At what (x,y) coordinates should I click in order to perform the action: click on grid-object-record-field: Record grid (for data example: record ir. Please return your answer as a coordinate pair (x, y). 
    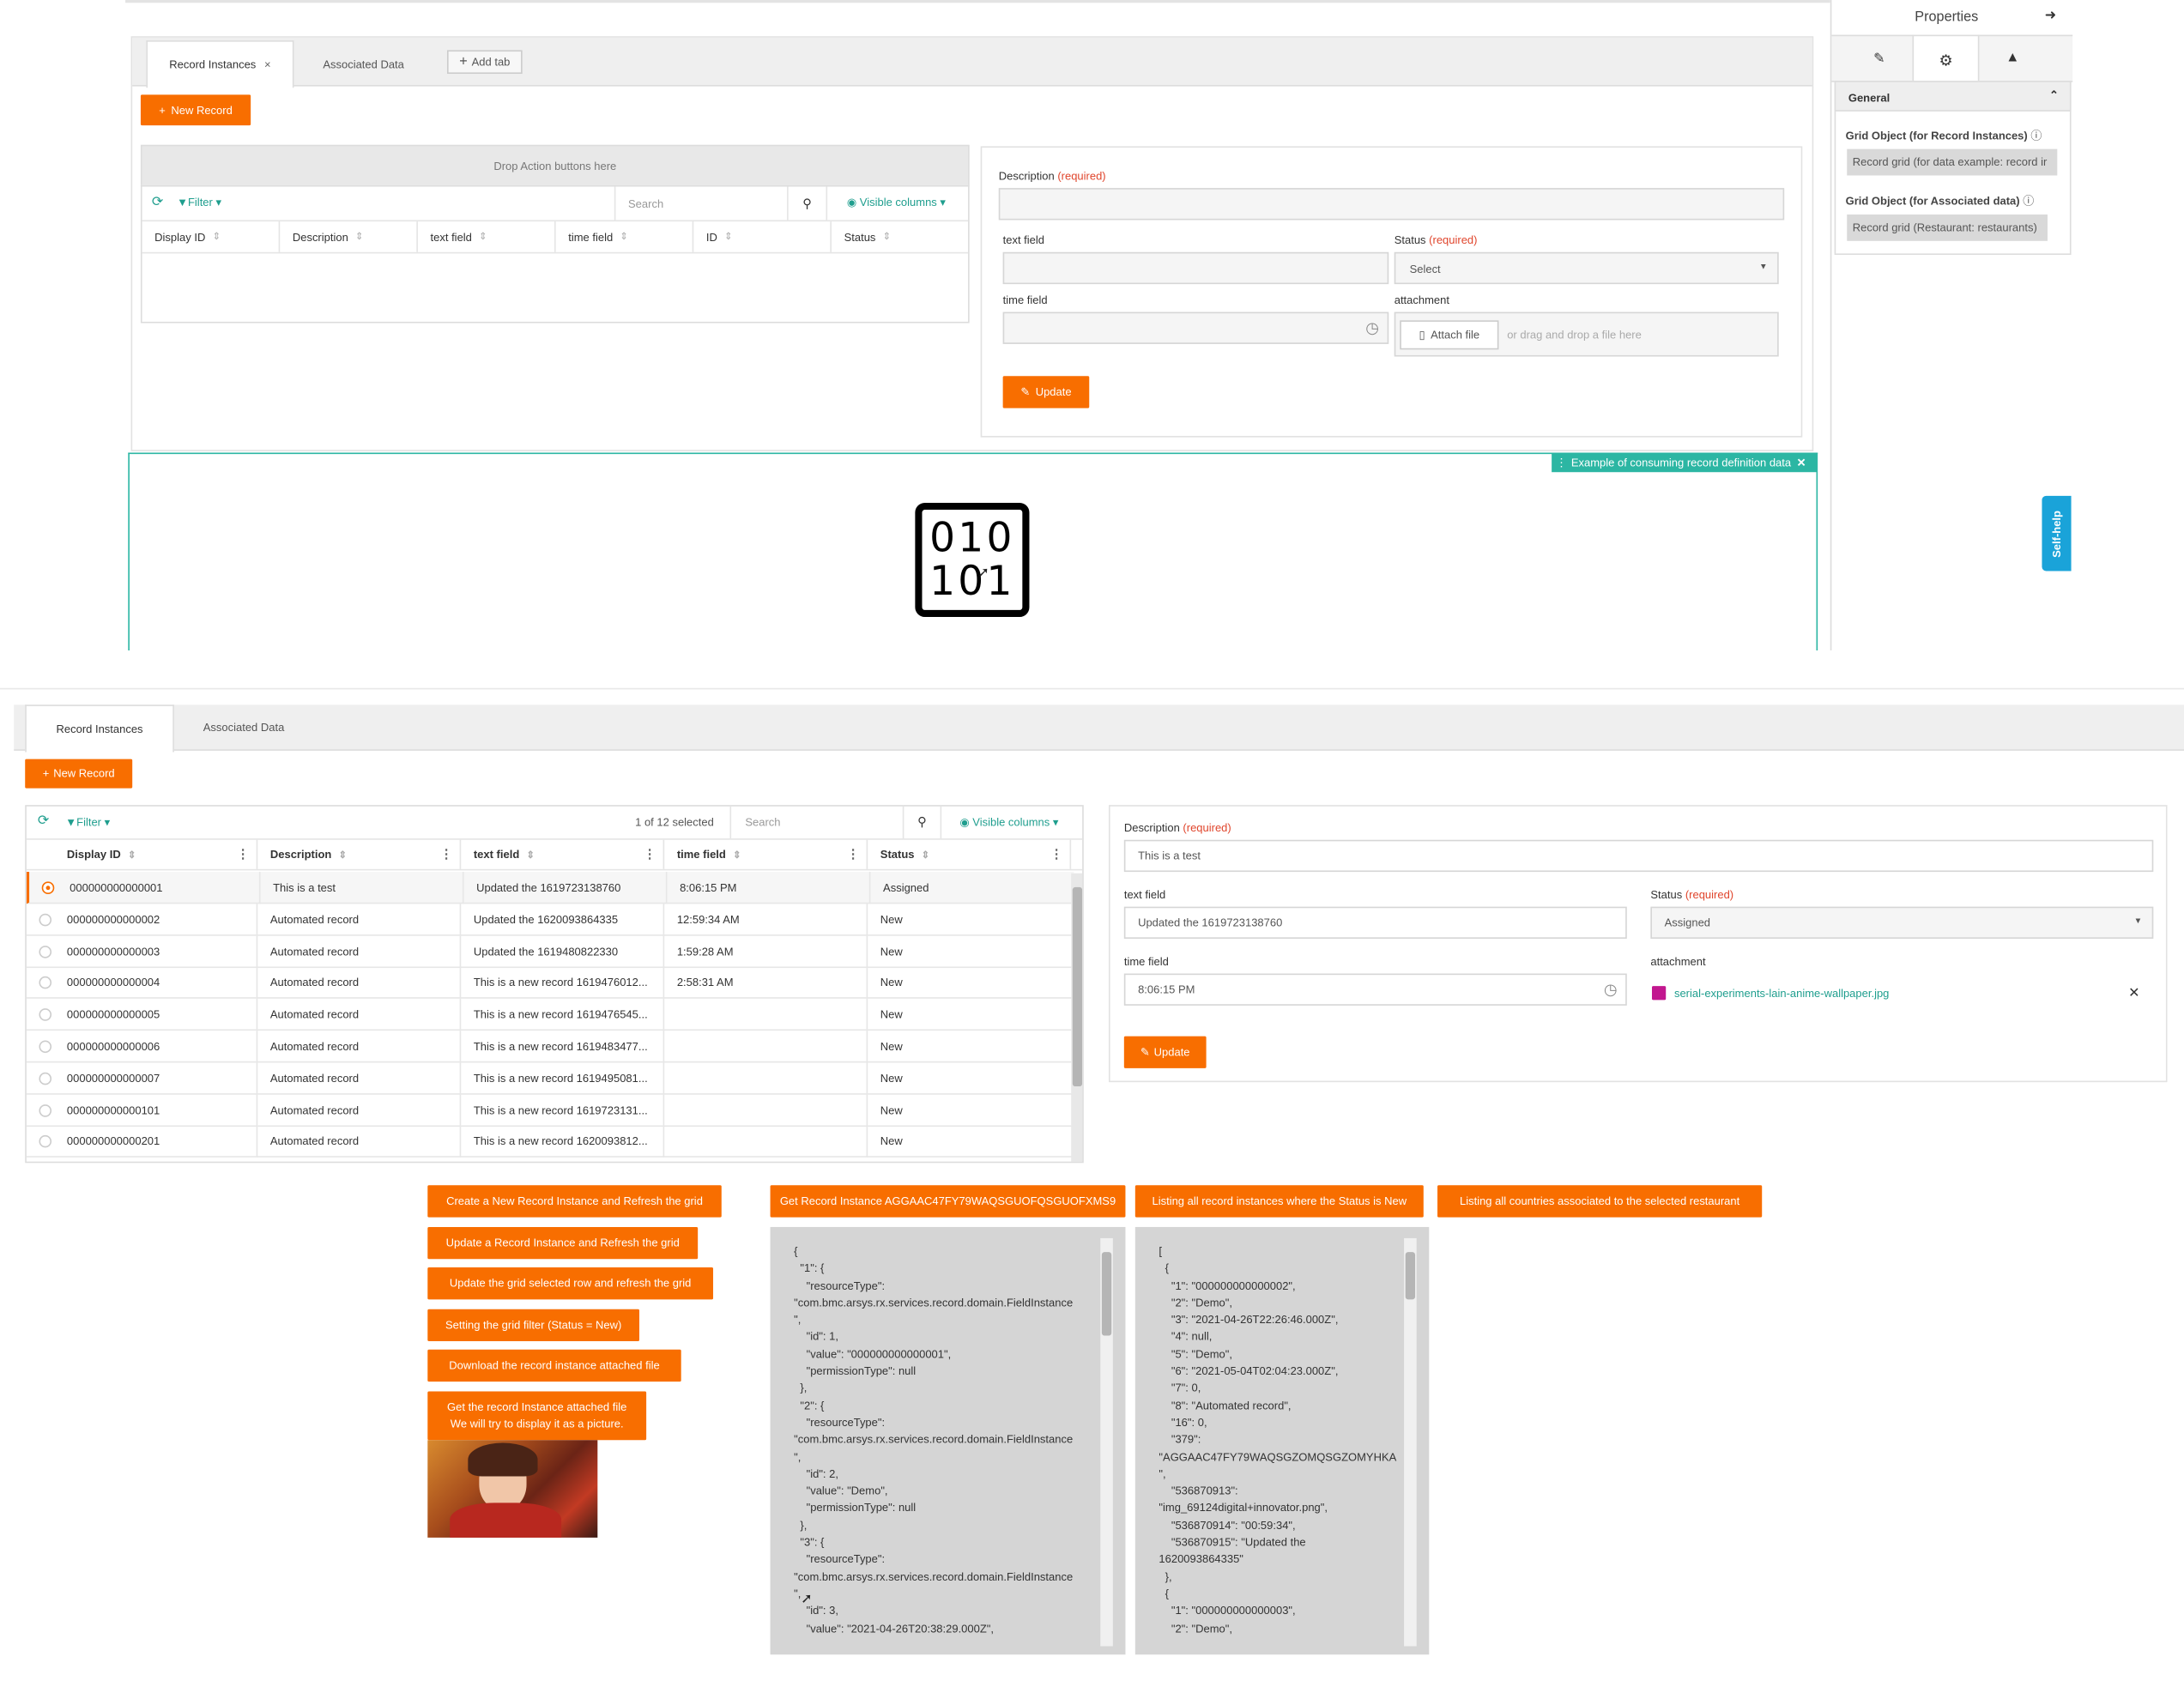
    Looking at the image, I should click on (1953, 162).